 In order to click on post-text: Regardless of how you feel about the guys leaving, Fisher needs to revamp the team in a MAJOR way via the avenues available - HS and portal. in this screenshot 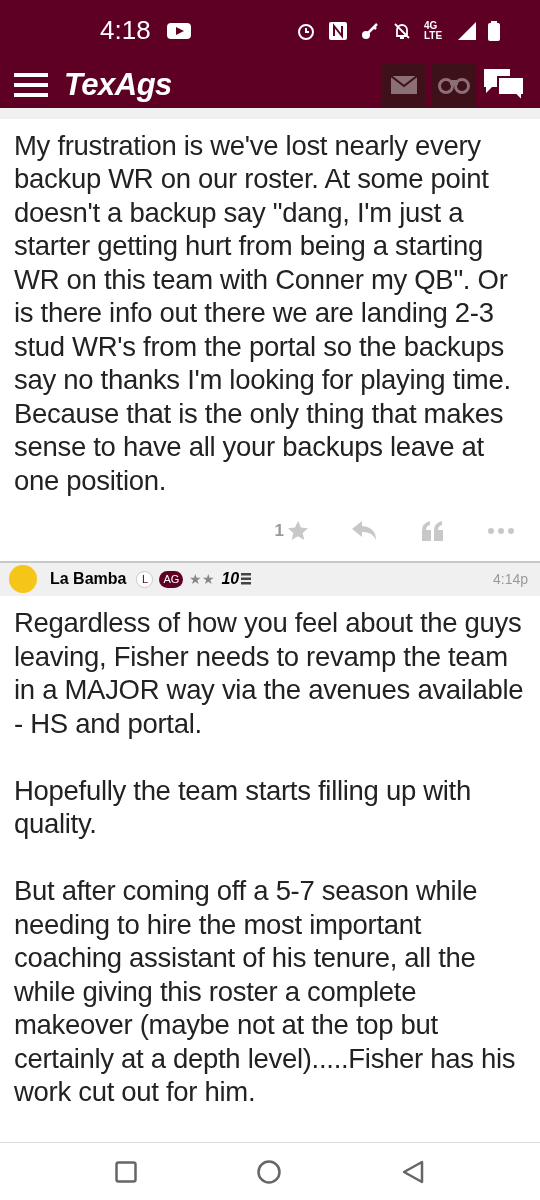, I will do `click(269, 673)`.